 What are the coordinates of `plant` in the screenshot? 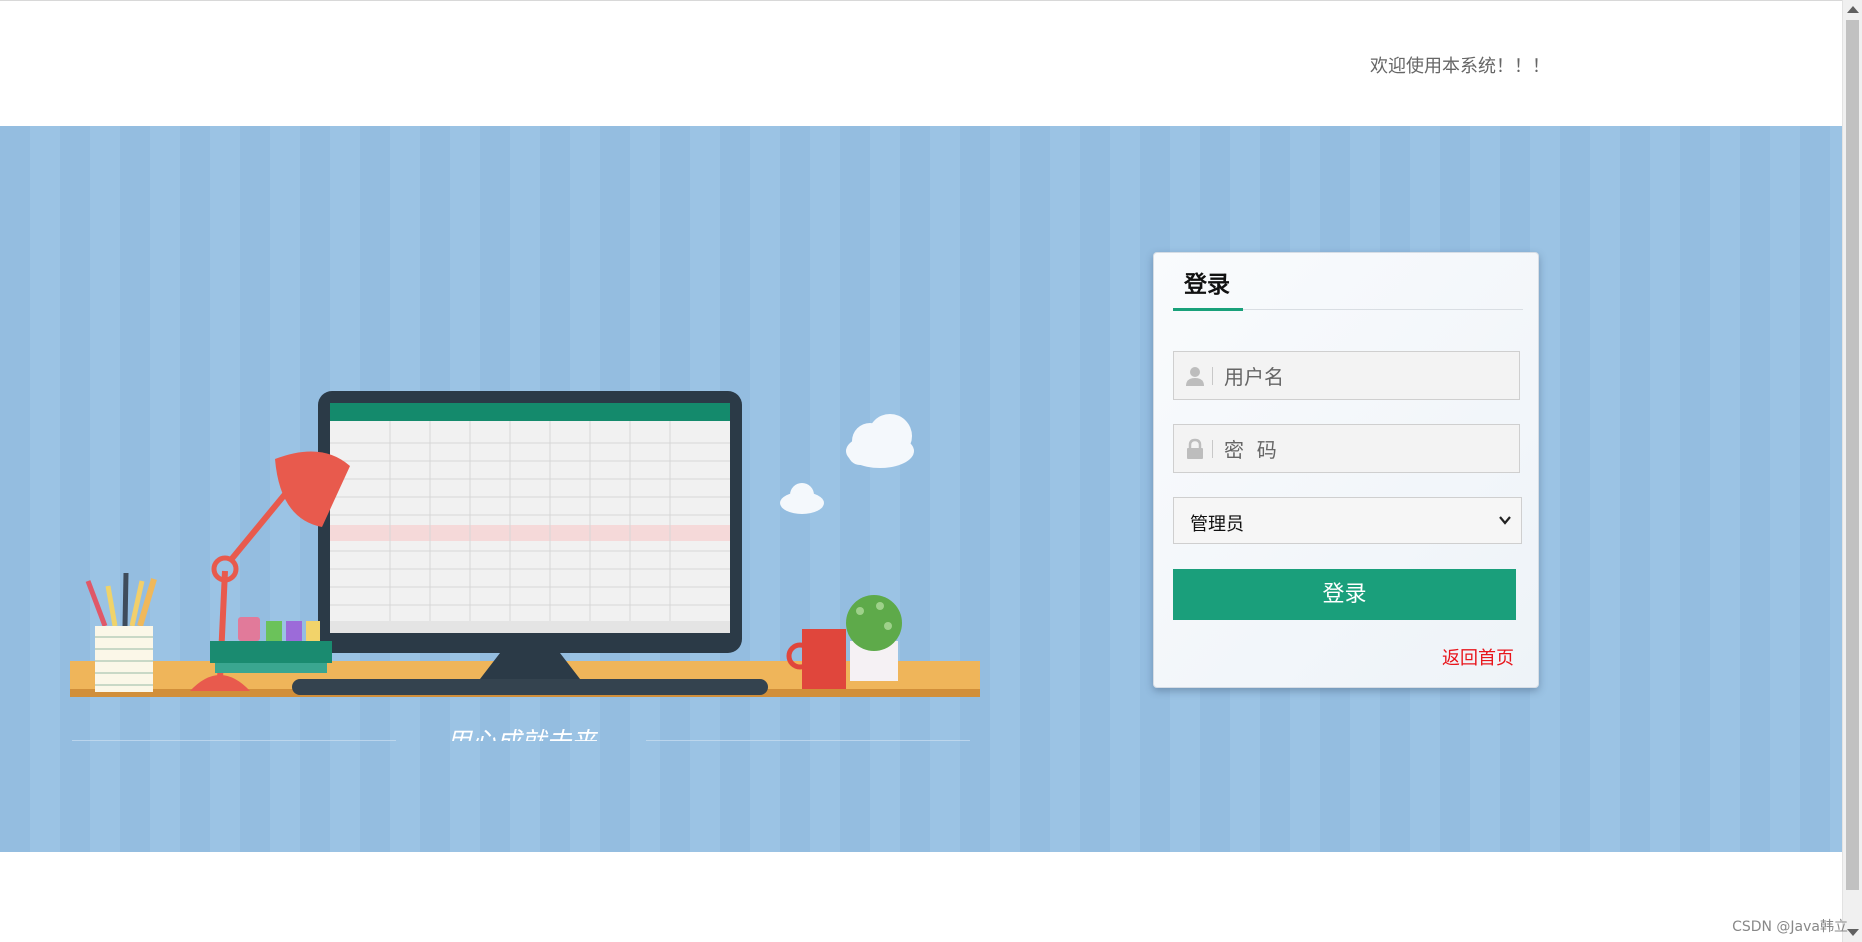 It's located at (874, 623).